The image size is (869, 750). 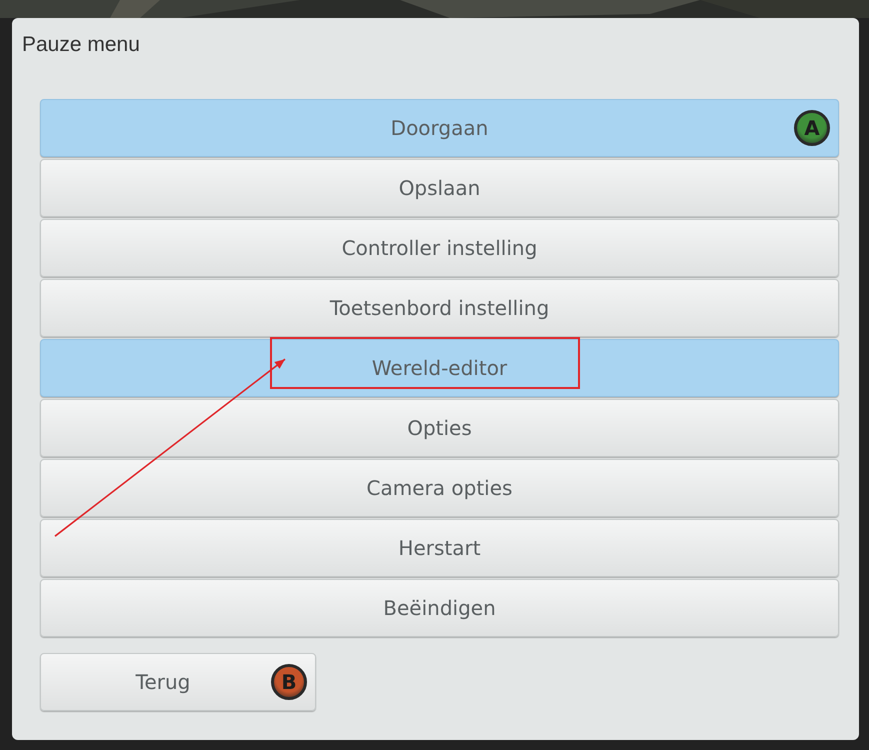 What do you see at coordinates (439, 308) in the screenshot?
I see `menu-button: Toetsenbord instelling` at bounding box center [439, 308].